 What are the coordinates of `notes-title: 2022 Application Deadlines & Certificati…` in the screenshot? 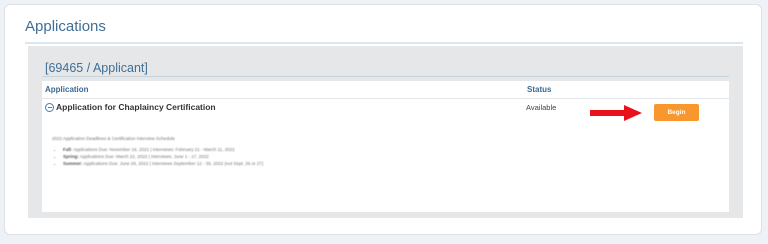 It's located at (113, 138).